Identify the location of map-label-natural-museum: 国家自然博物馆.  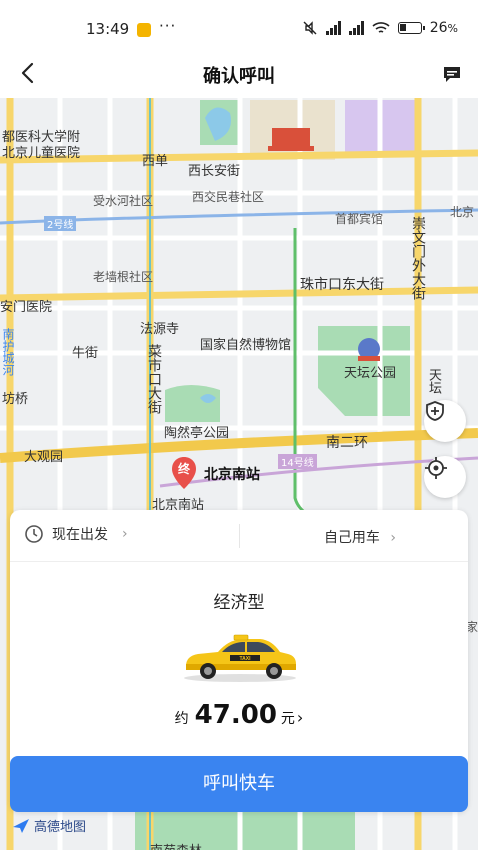
(246, 345).